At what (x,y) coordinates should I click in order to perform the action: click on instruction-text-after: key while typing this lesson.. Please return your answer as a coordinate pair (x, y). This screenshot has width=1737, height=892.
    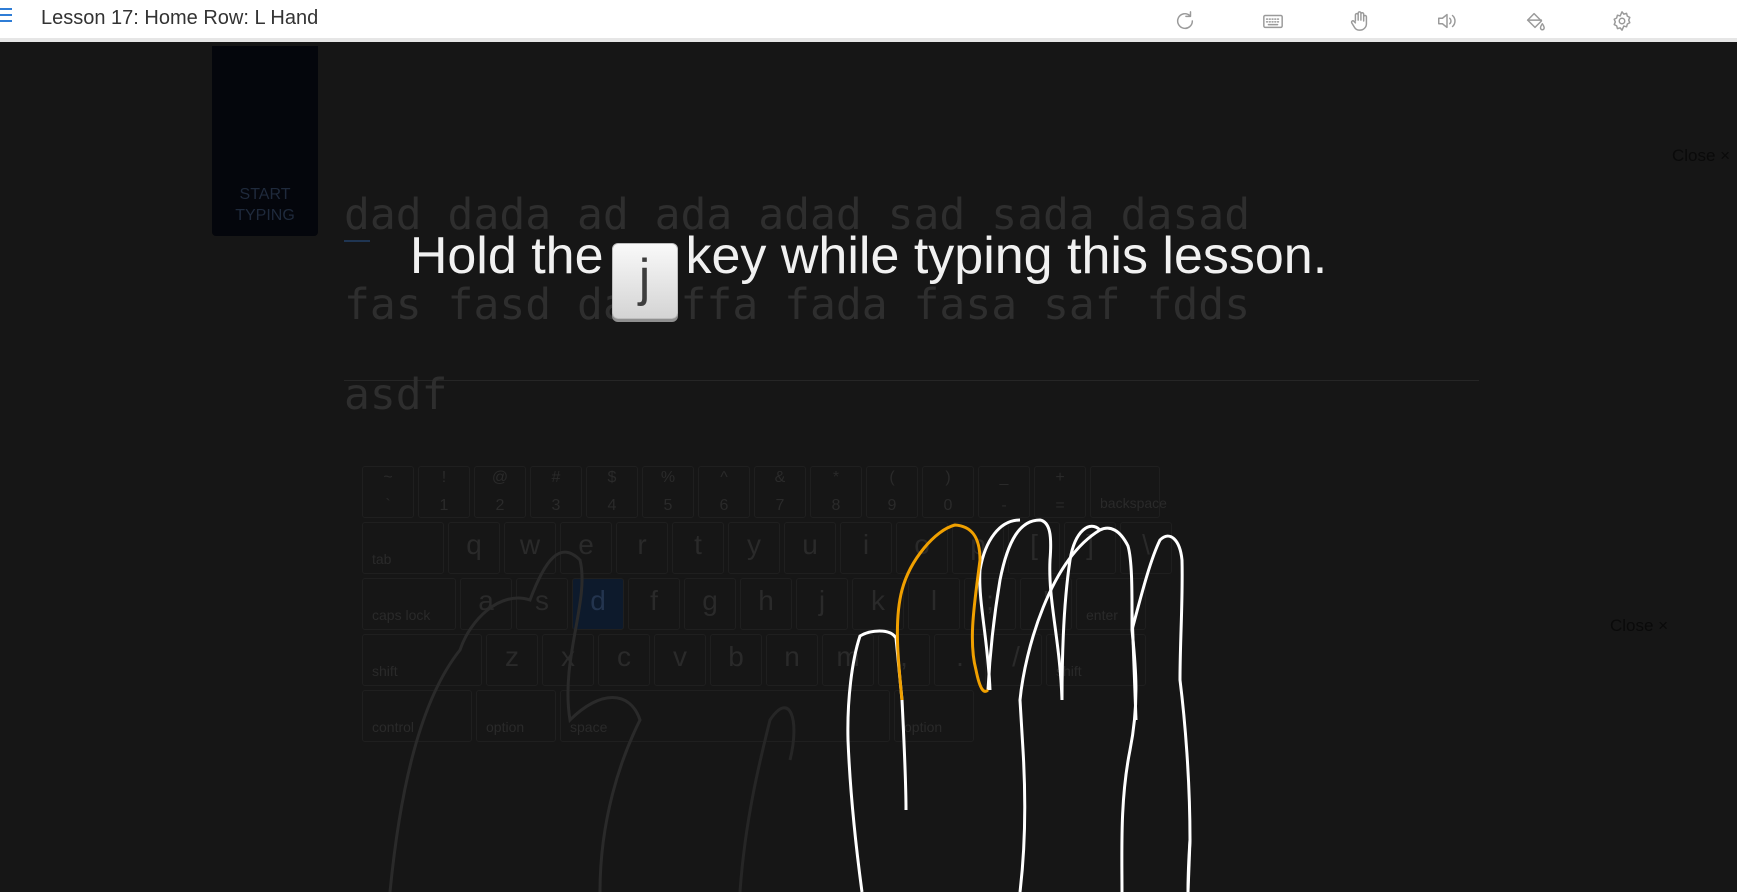
    Looking at the image, I should click on (1006, 256).